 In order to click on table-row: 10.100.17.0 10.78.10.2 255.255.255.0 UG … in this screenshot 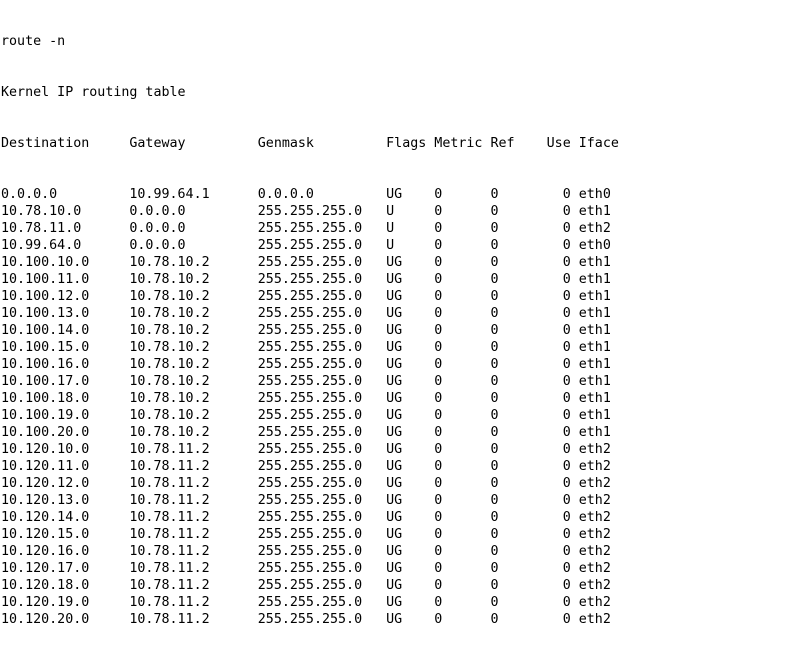, I will do `click(306, 381)`.